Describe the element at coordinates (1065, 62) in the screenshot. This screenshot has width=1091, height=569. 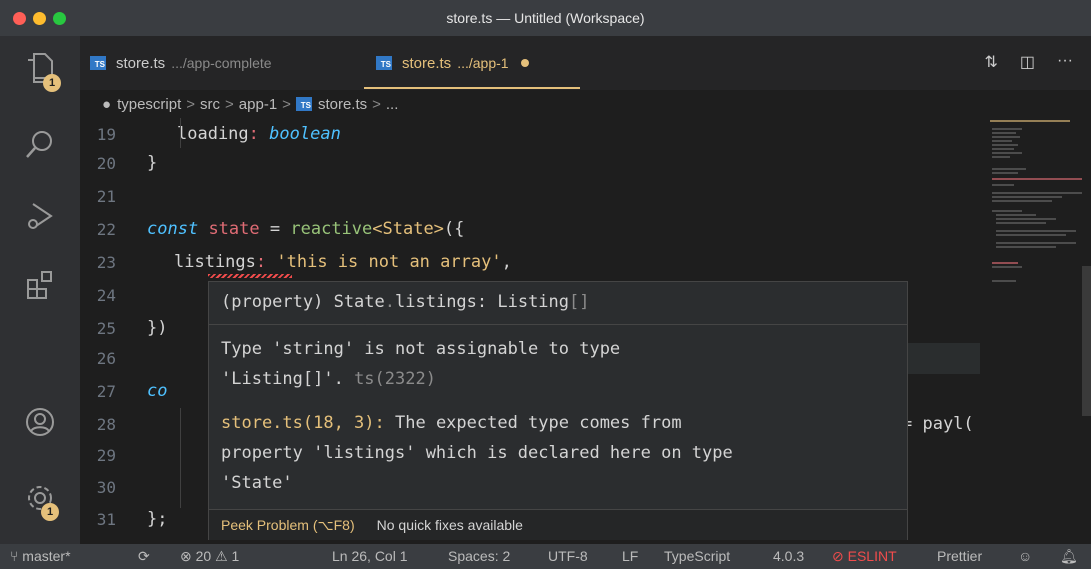
I see `more-actions-icon: ···` at that location.